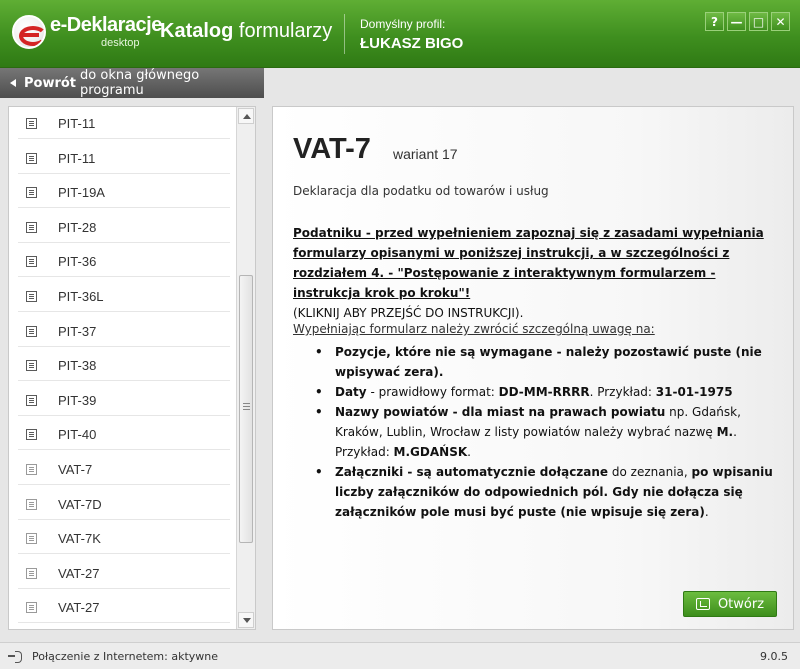 Image resolution: width=800 pixels, height=669 pixels. What do you see at coordinates (246, 406) in the screenshot?
I see `grip-icon` at bounding box center [246, 406].